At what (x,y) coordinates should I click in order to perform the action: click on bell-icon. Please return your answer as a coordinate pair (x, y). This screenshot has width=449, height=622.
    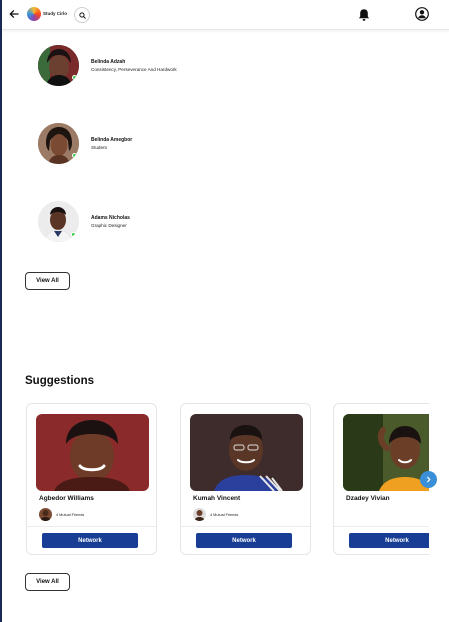
    Looking at the image, I should click on (364, 15).